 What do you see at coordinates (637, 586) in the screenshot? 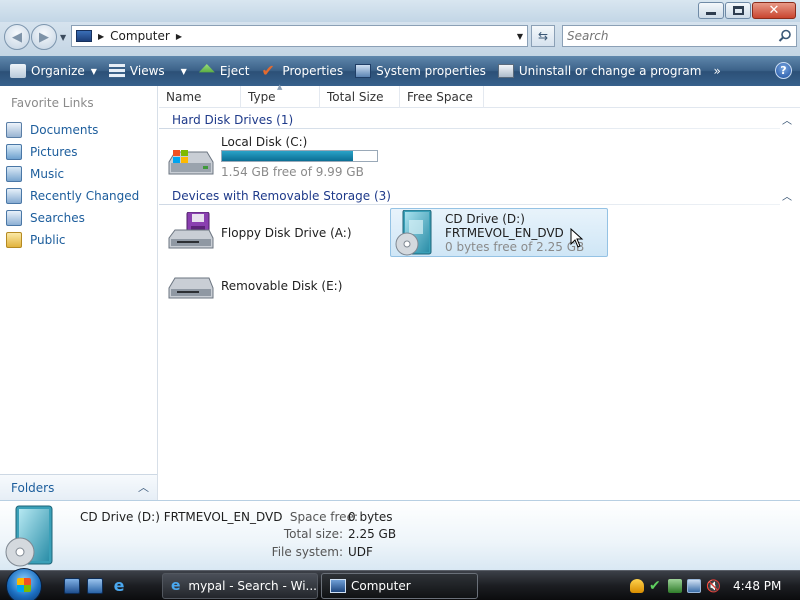
I see `security-shield-icon` at bounding box center [637, 586].